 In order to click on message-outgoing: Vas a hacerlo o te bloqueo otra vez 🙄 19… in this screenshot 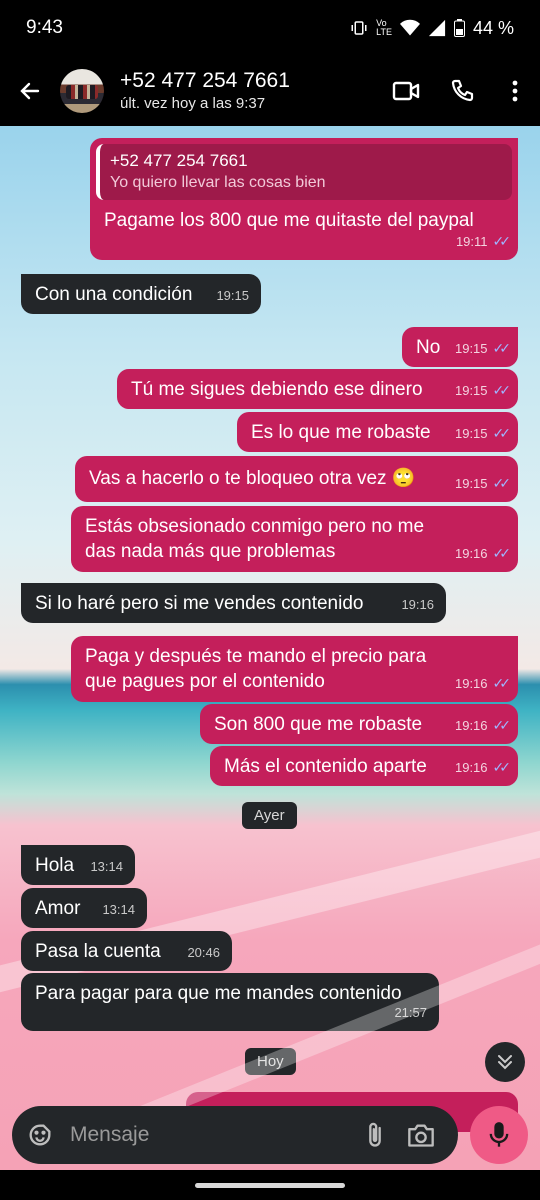, I will do `click(296, 479)`.